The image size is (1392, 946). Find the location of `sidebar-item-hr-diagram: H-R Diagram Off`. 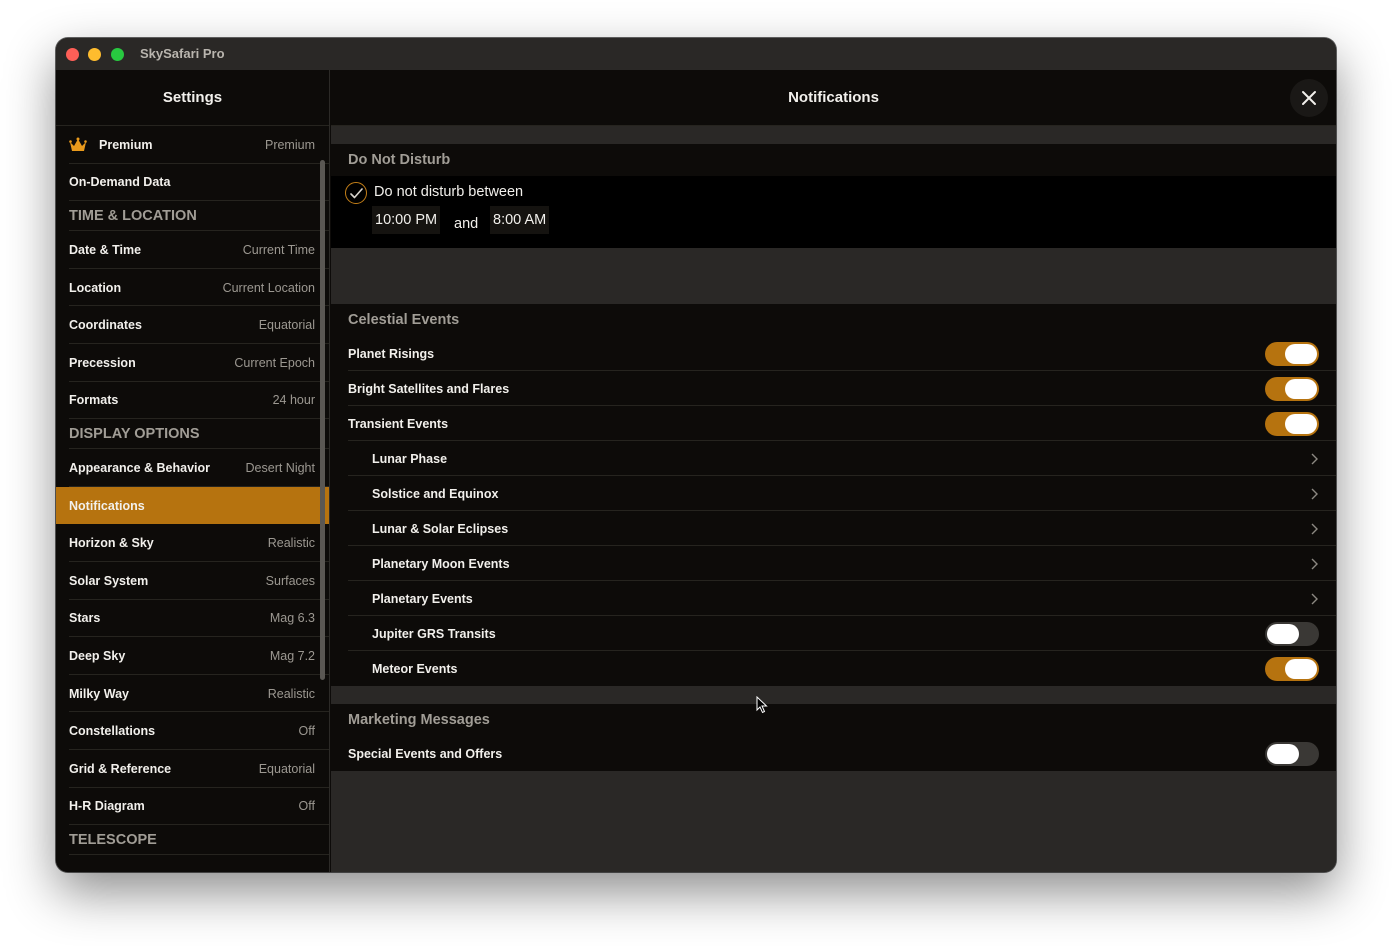

sidebar-item-hr-diagram: H-R Diagram Off is located at coordinates (192, 807).